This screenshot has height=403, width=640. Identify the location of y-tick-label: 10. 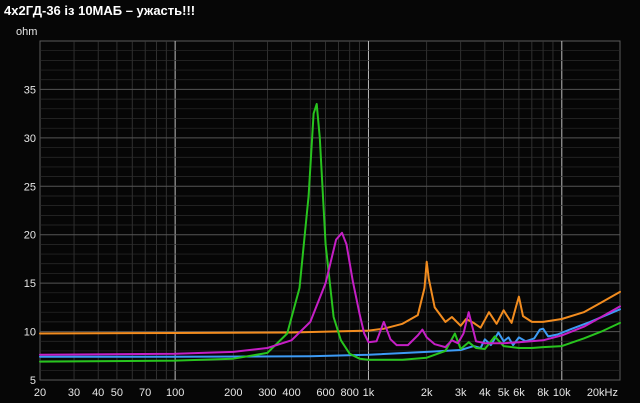
(30, 333).